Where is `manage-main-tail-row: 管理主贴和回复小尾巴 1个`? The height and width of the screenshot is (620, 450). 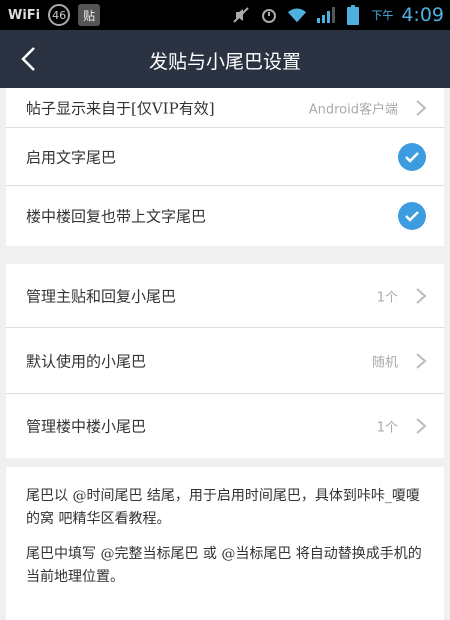 manage-main-tail-row: 管理主贴和回复小尾巴 1个 is located at coordinates (225, 296).